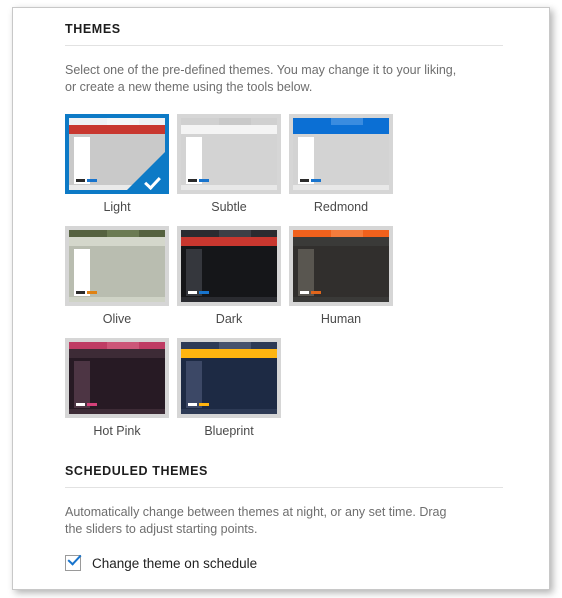 The width and height of the screenshot is (562, 598). What do you see at coordinates (117, 319) in the screenshot?
I see `theme-option-label: Olive` at bounding box center [117, 319].